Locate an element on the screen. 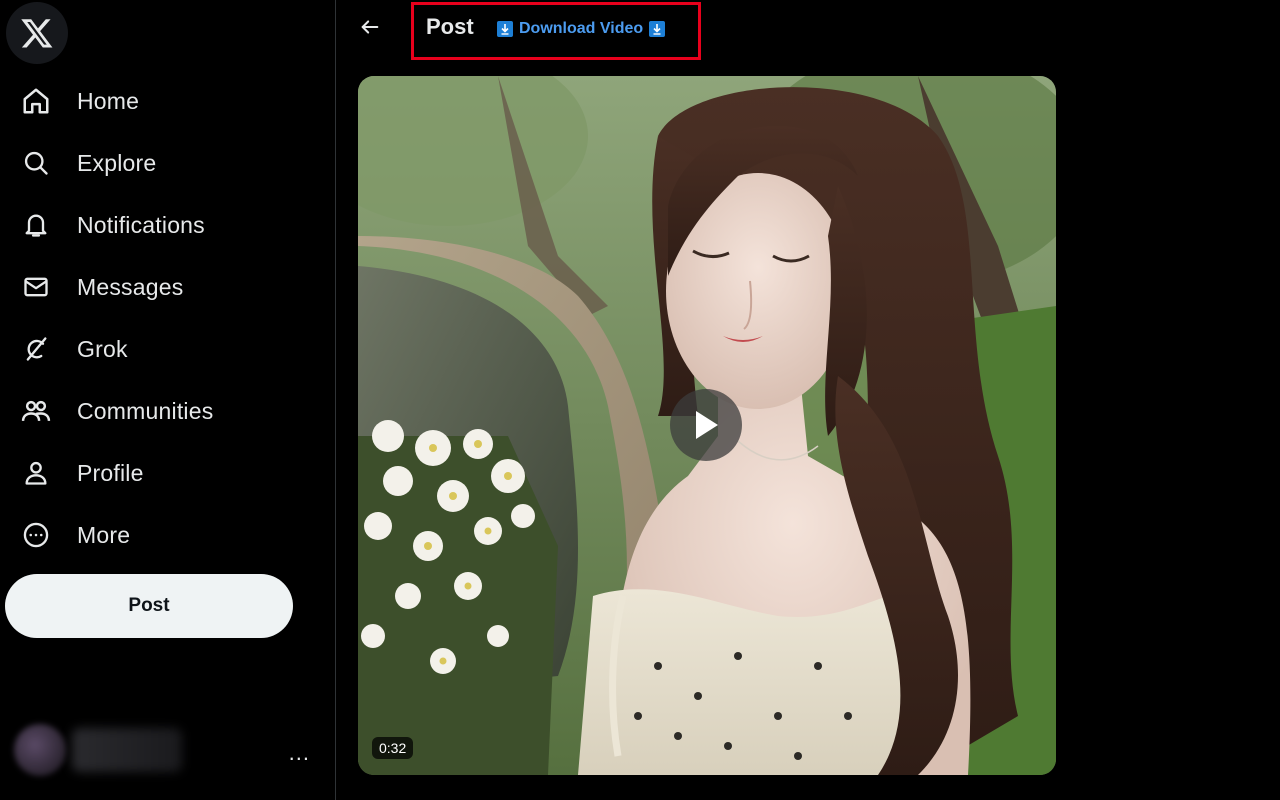 The height and width of the screenshot is (800, 1280). back-button is located at coordinates (370, 27).